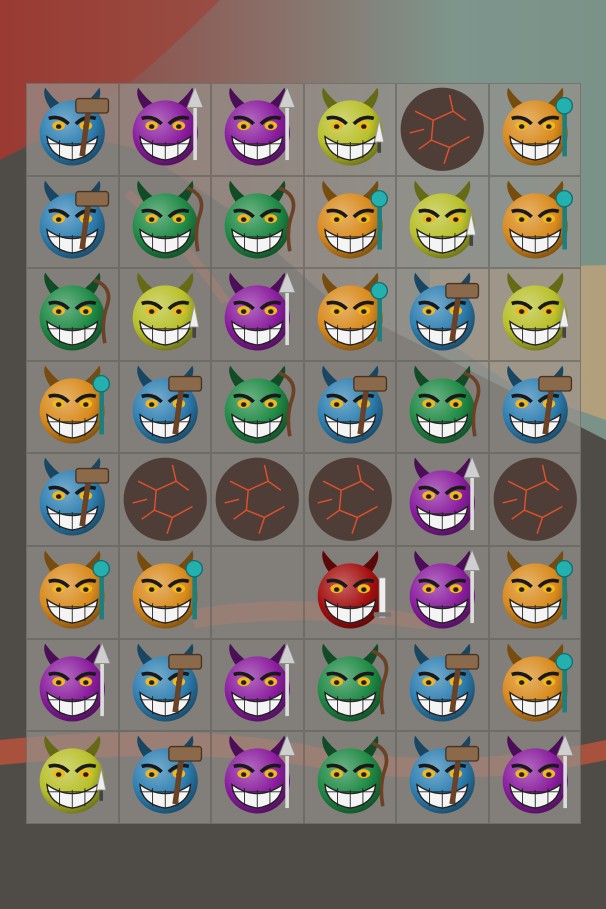 This screenshot has height=909, width=606. I want to click on empty-tile, so click(257, 592).